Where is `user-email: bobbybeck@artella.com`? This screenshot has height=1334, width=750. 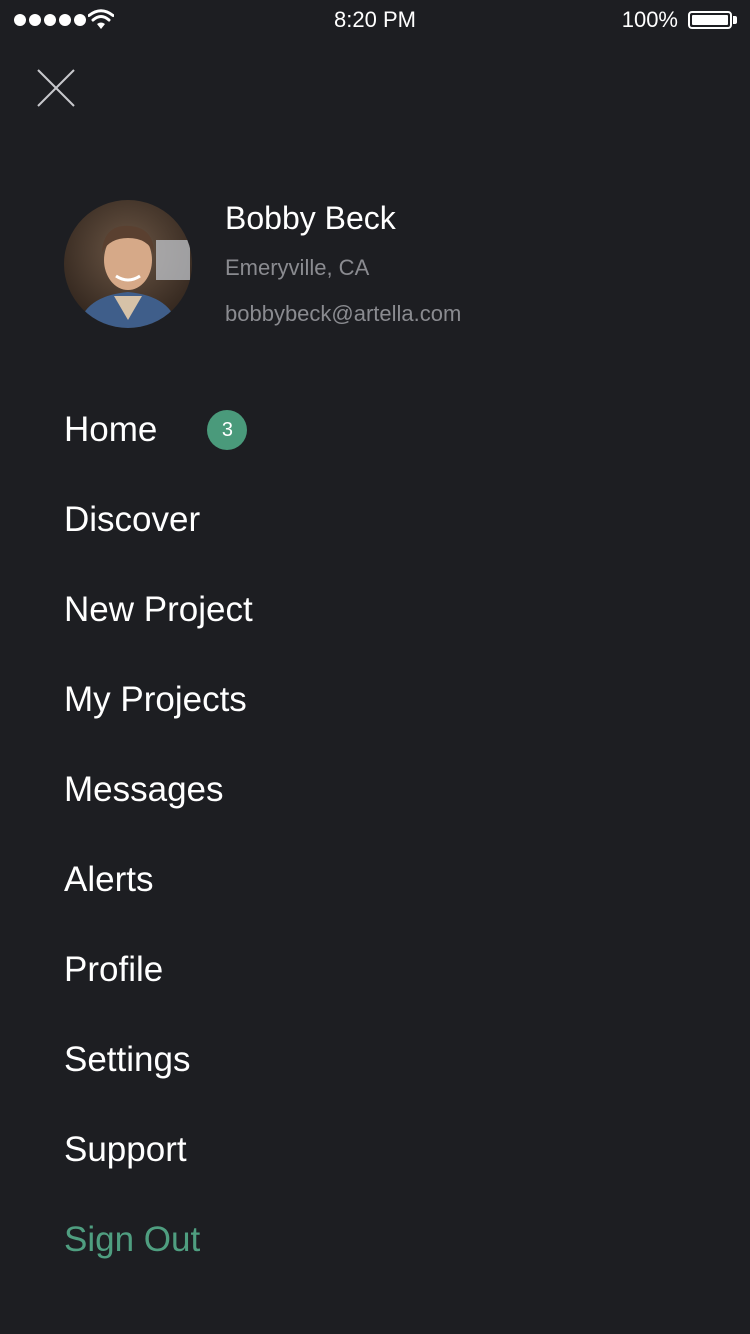 user-email: bobbybeck@artella.com is located at coordinates (343, 314).